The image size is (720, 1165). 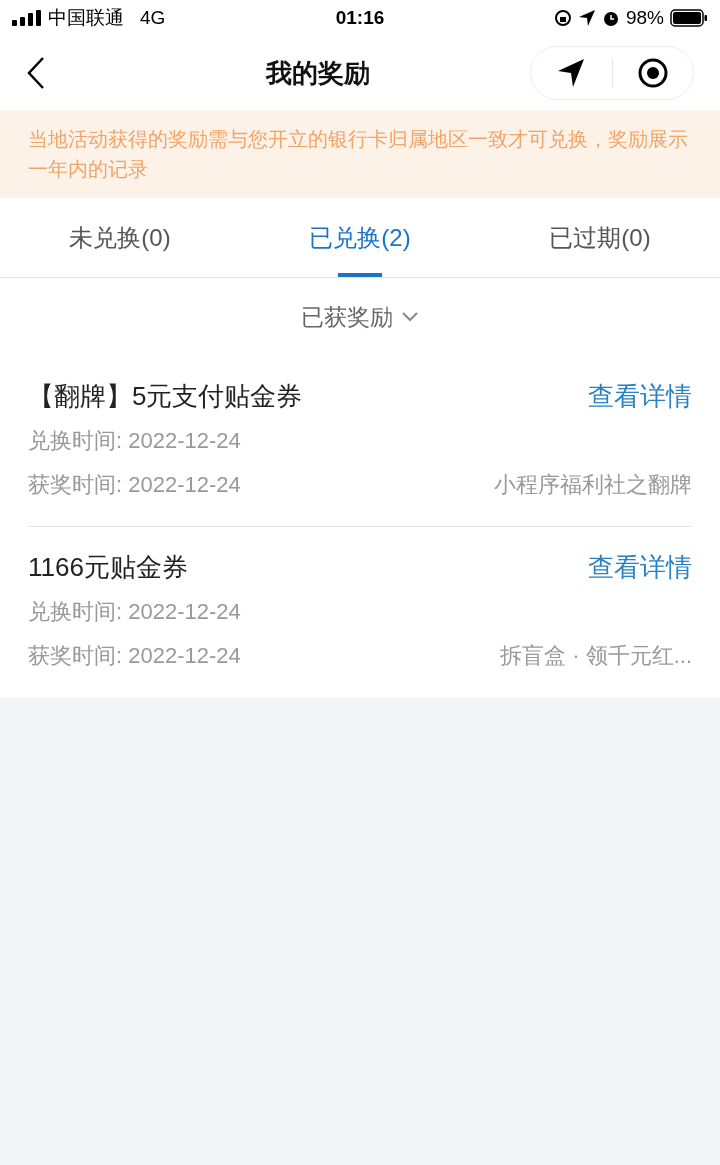 What do you see at coordinates (27, 18) in the screenshot?
I see `signal-icon` at bounding box center [27, 18].